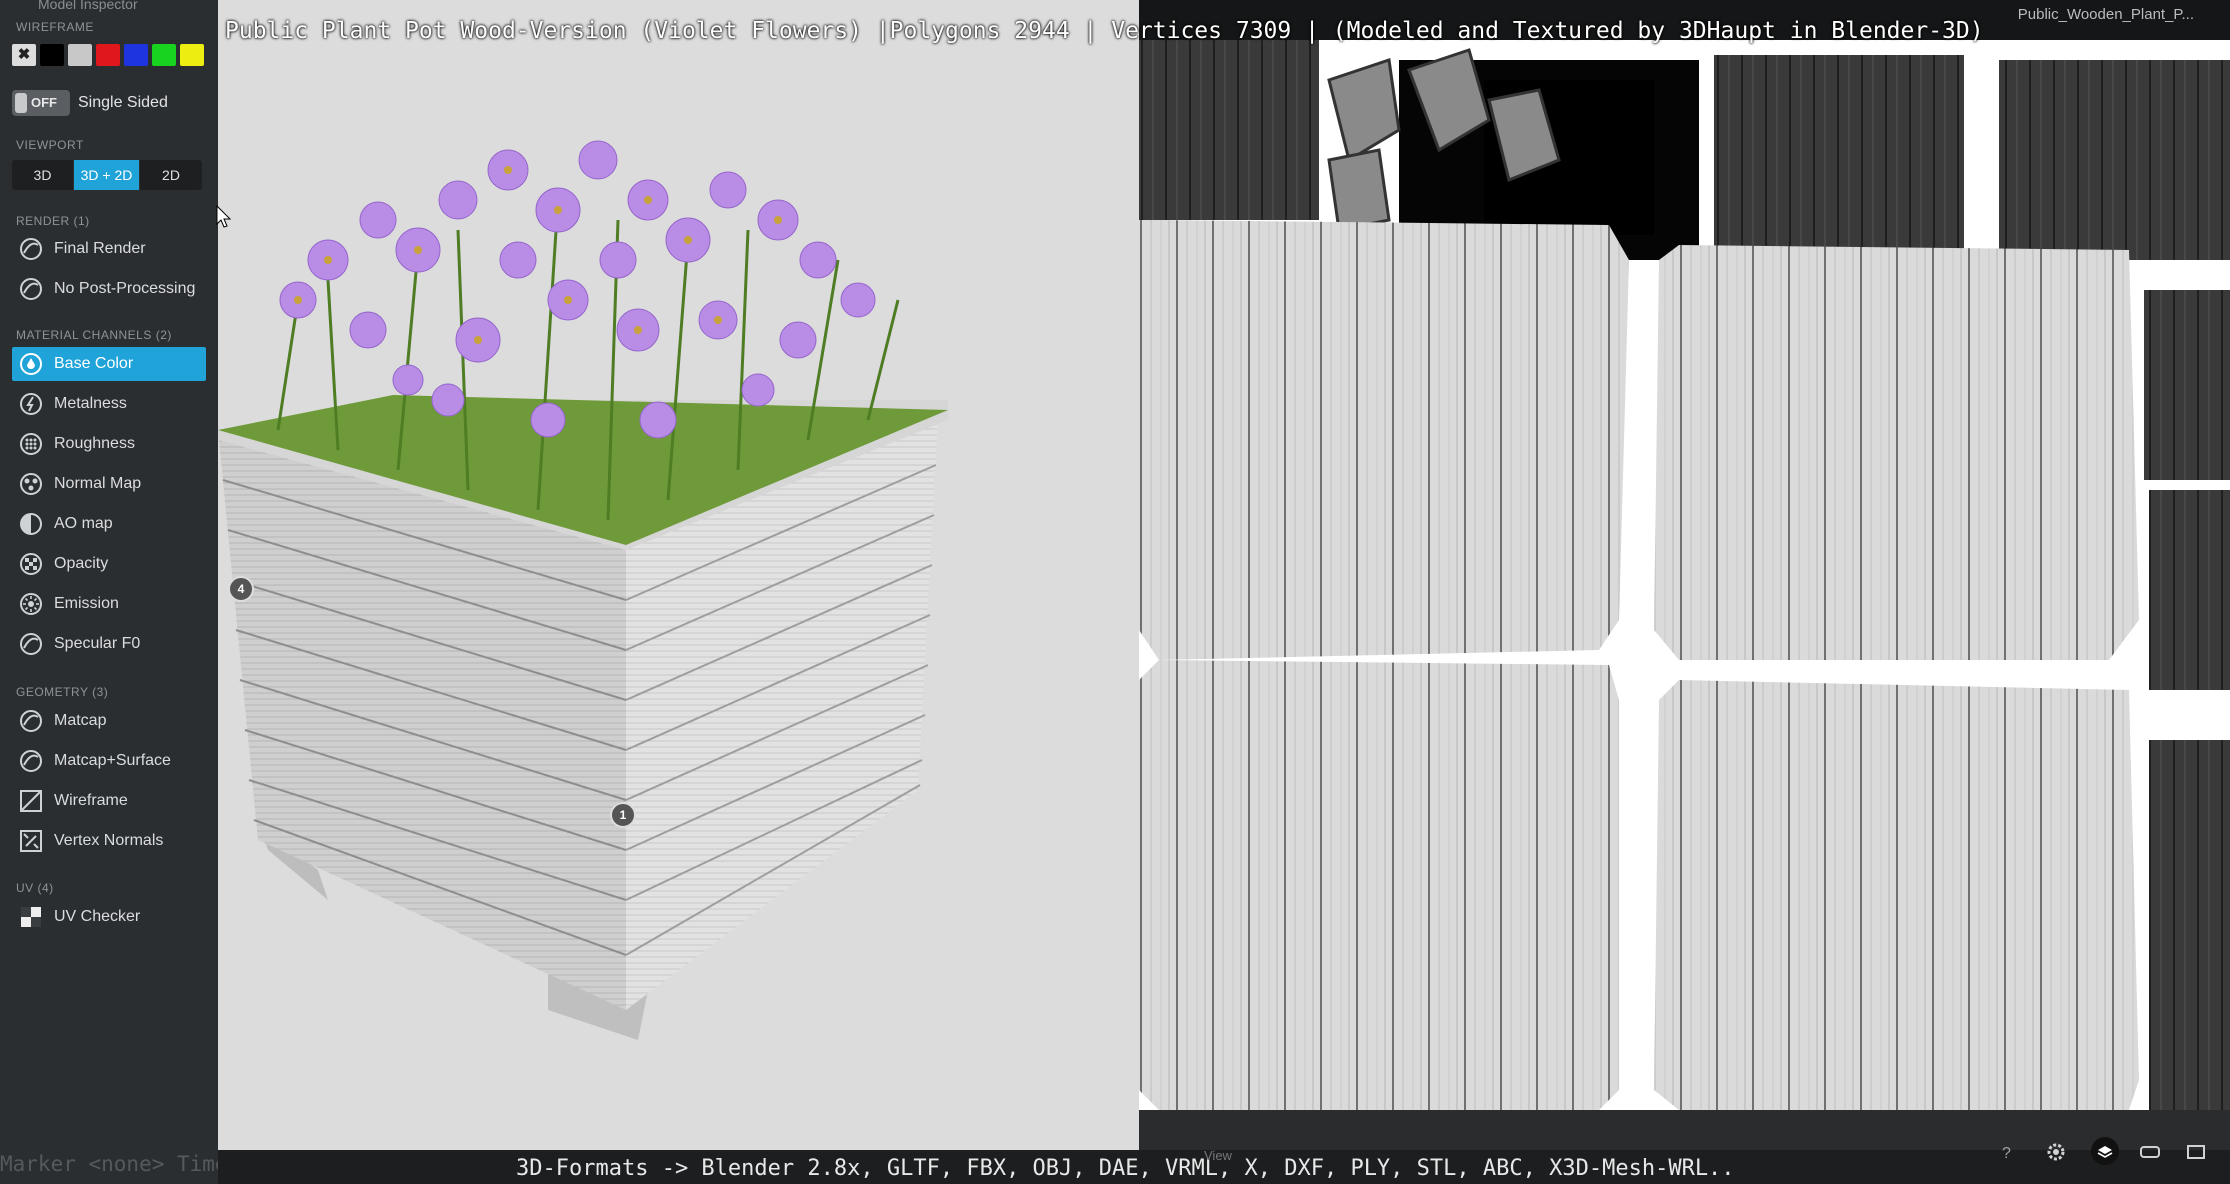 The width and height of the screenshot is (2230, 1184). I want to click on menu-item-label: Wireframe, so click(91, 800).